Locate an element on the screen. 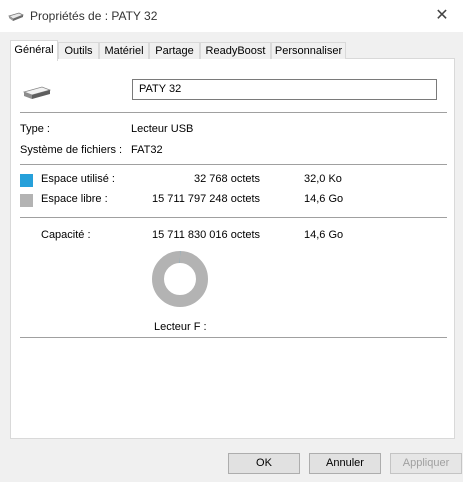  used-space-size: 32,0 Ko is located at coordinates (323, 179).